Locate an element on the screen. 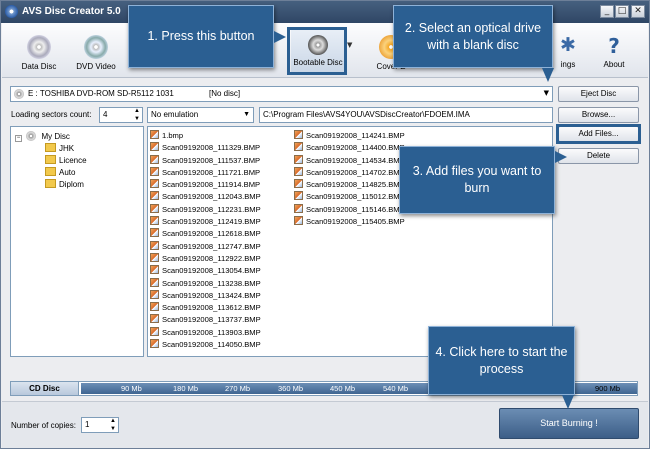 The image size is (650, 449). eject-disc-button: Eject Disc is located at coordinates (598, 94).